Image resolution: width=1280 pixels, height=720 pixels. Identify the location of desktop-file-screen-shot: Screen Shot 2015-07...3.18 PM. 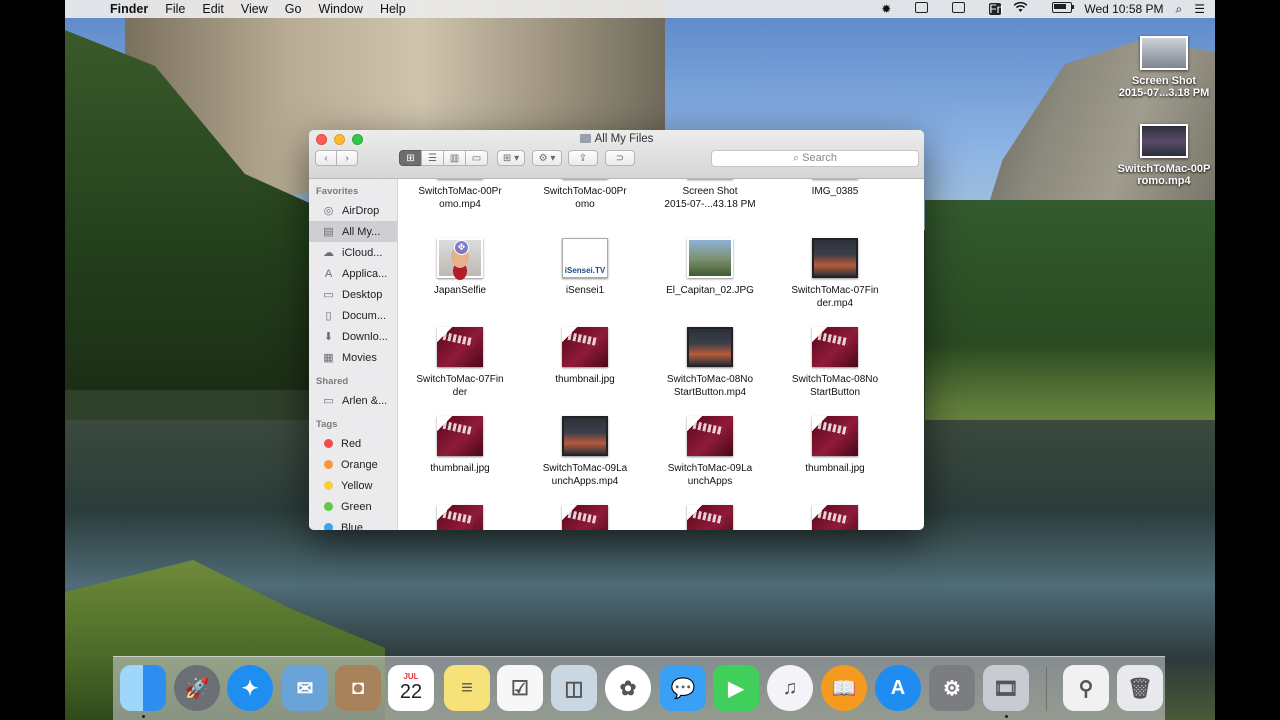
(1164, 67).